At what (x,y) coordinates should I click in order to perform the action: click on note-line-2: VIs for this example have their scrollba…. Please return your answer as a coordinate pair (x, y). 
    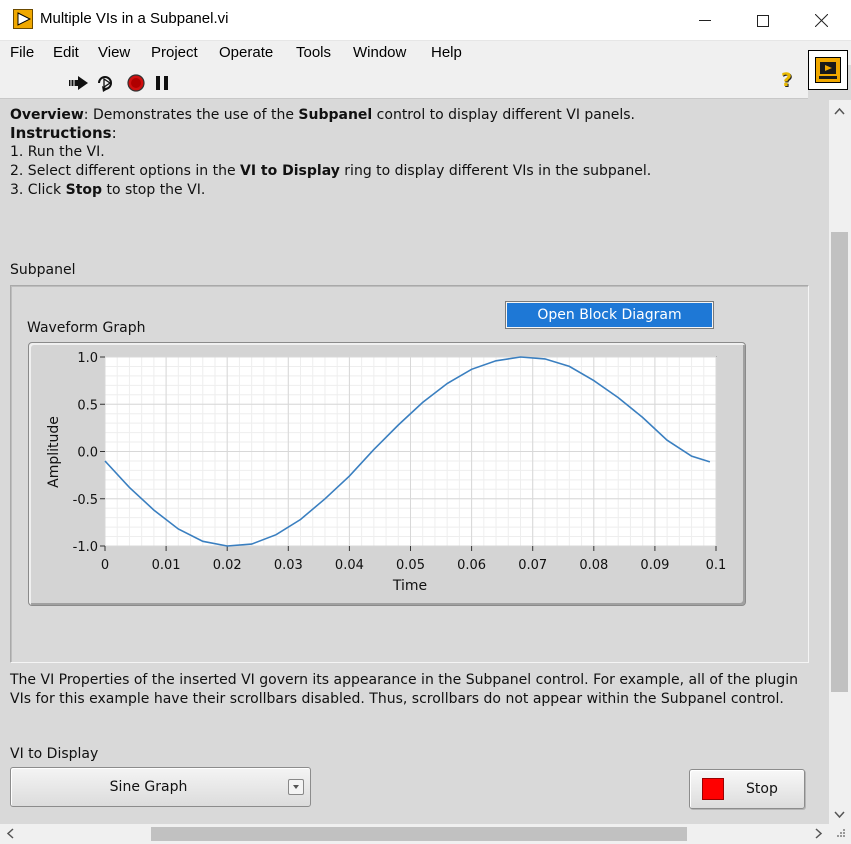
    Looking at the image, I should click on (397, 699).